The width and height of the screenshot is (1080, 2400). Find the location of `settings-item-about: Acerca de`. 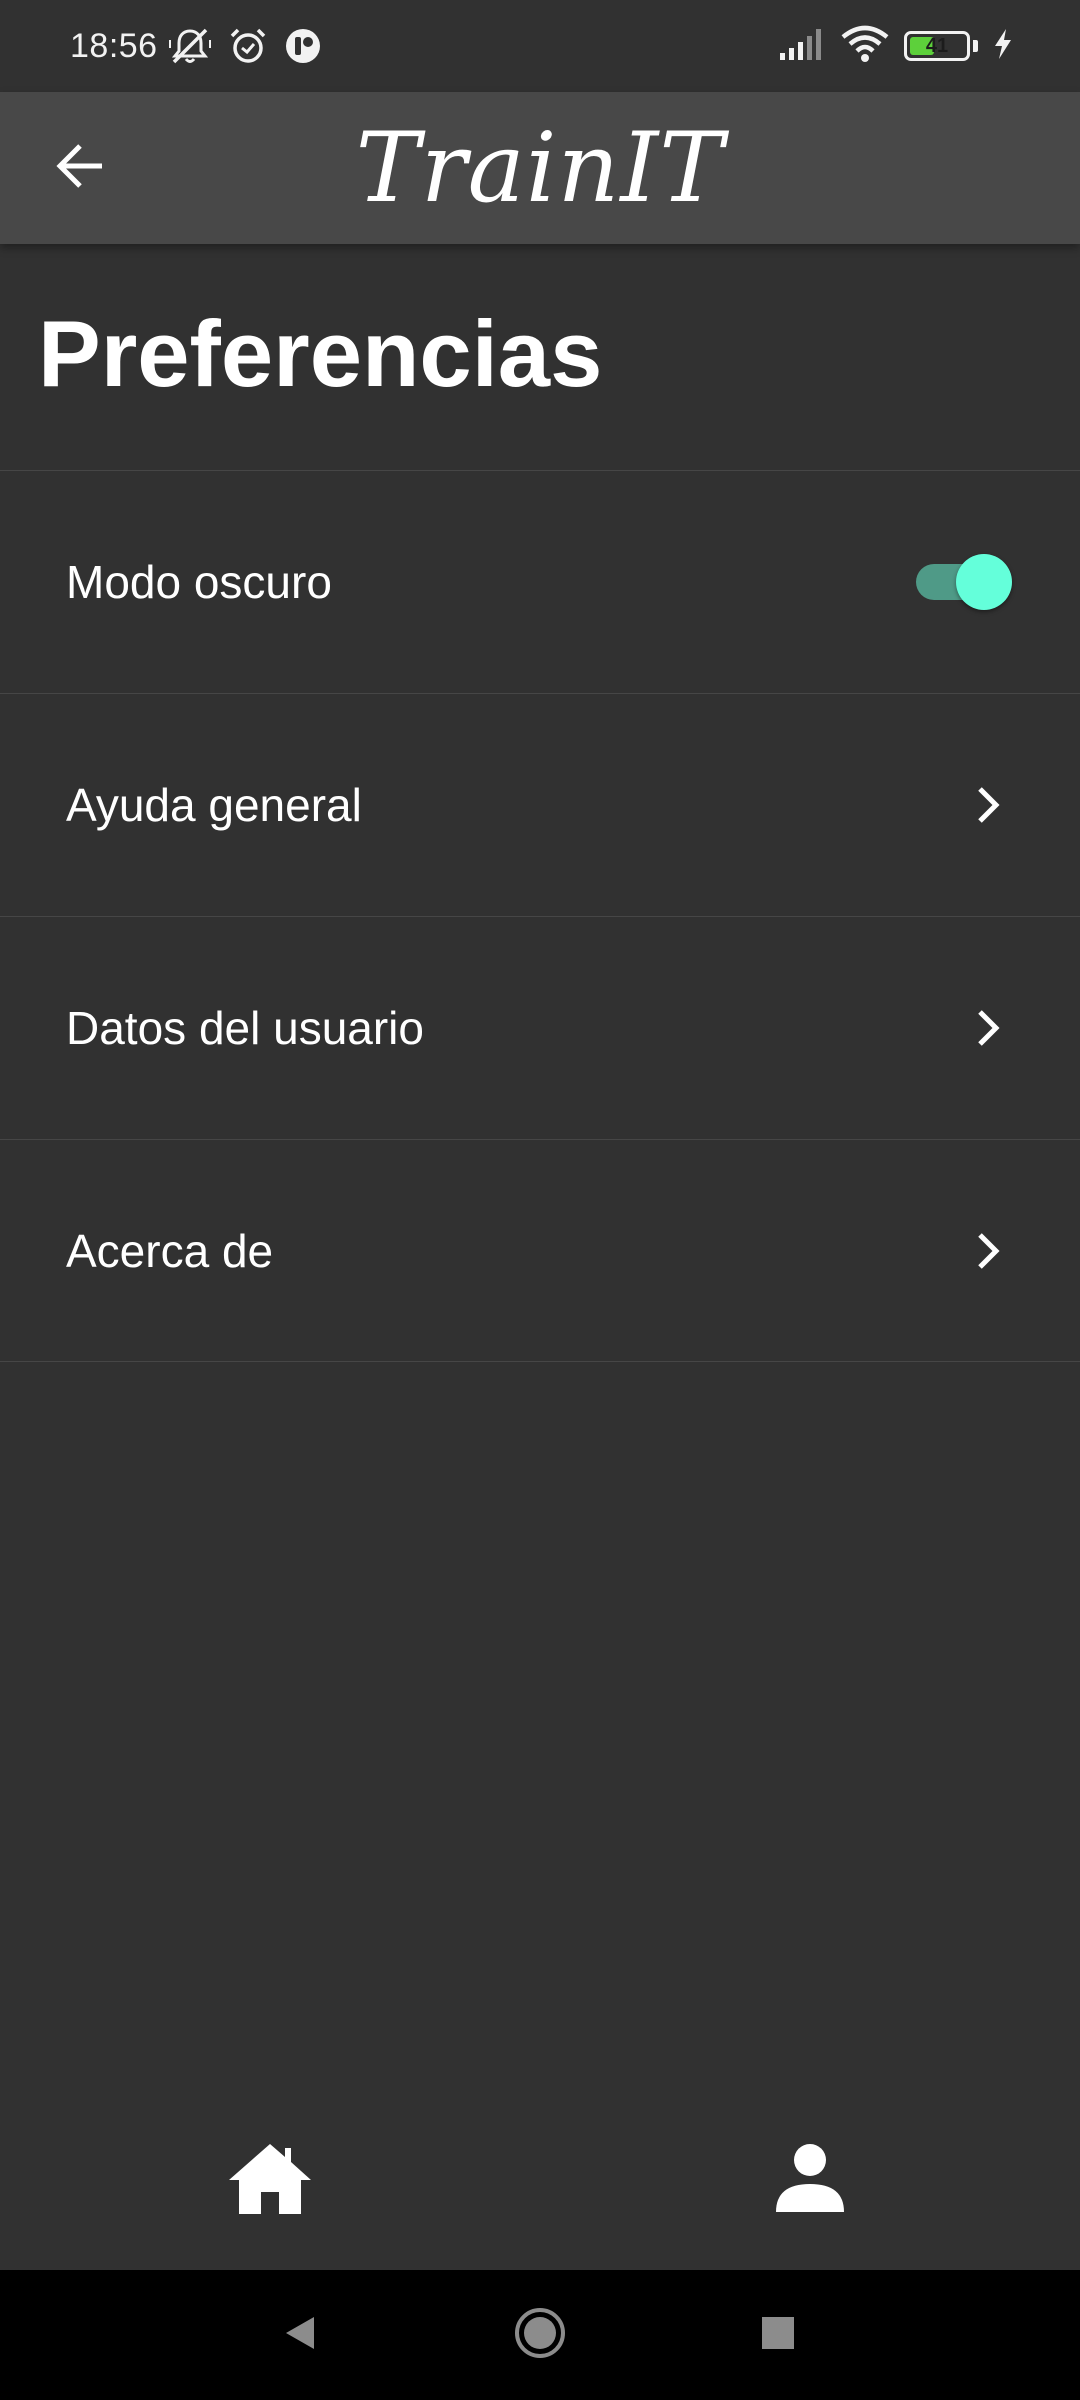

settings-item-about: Acerca de is located at coordinates (540, 1250).